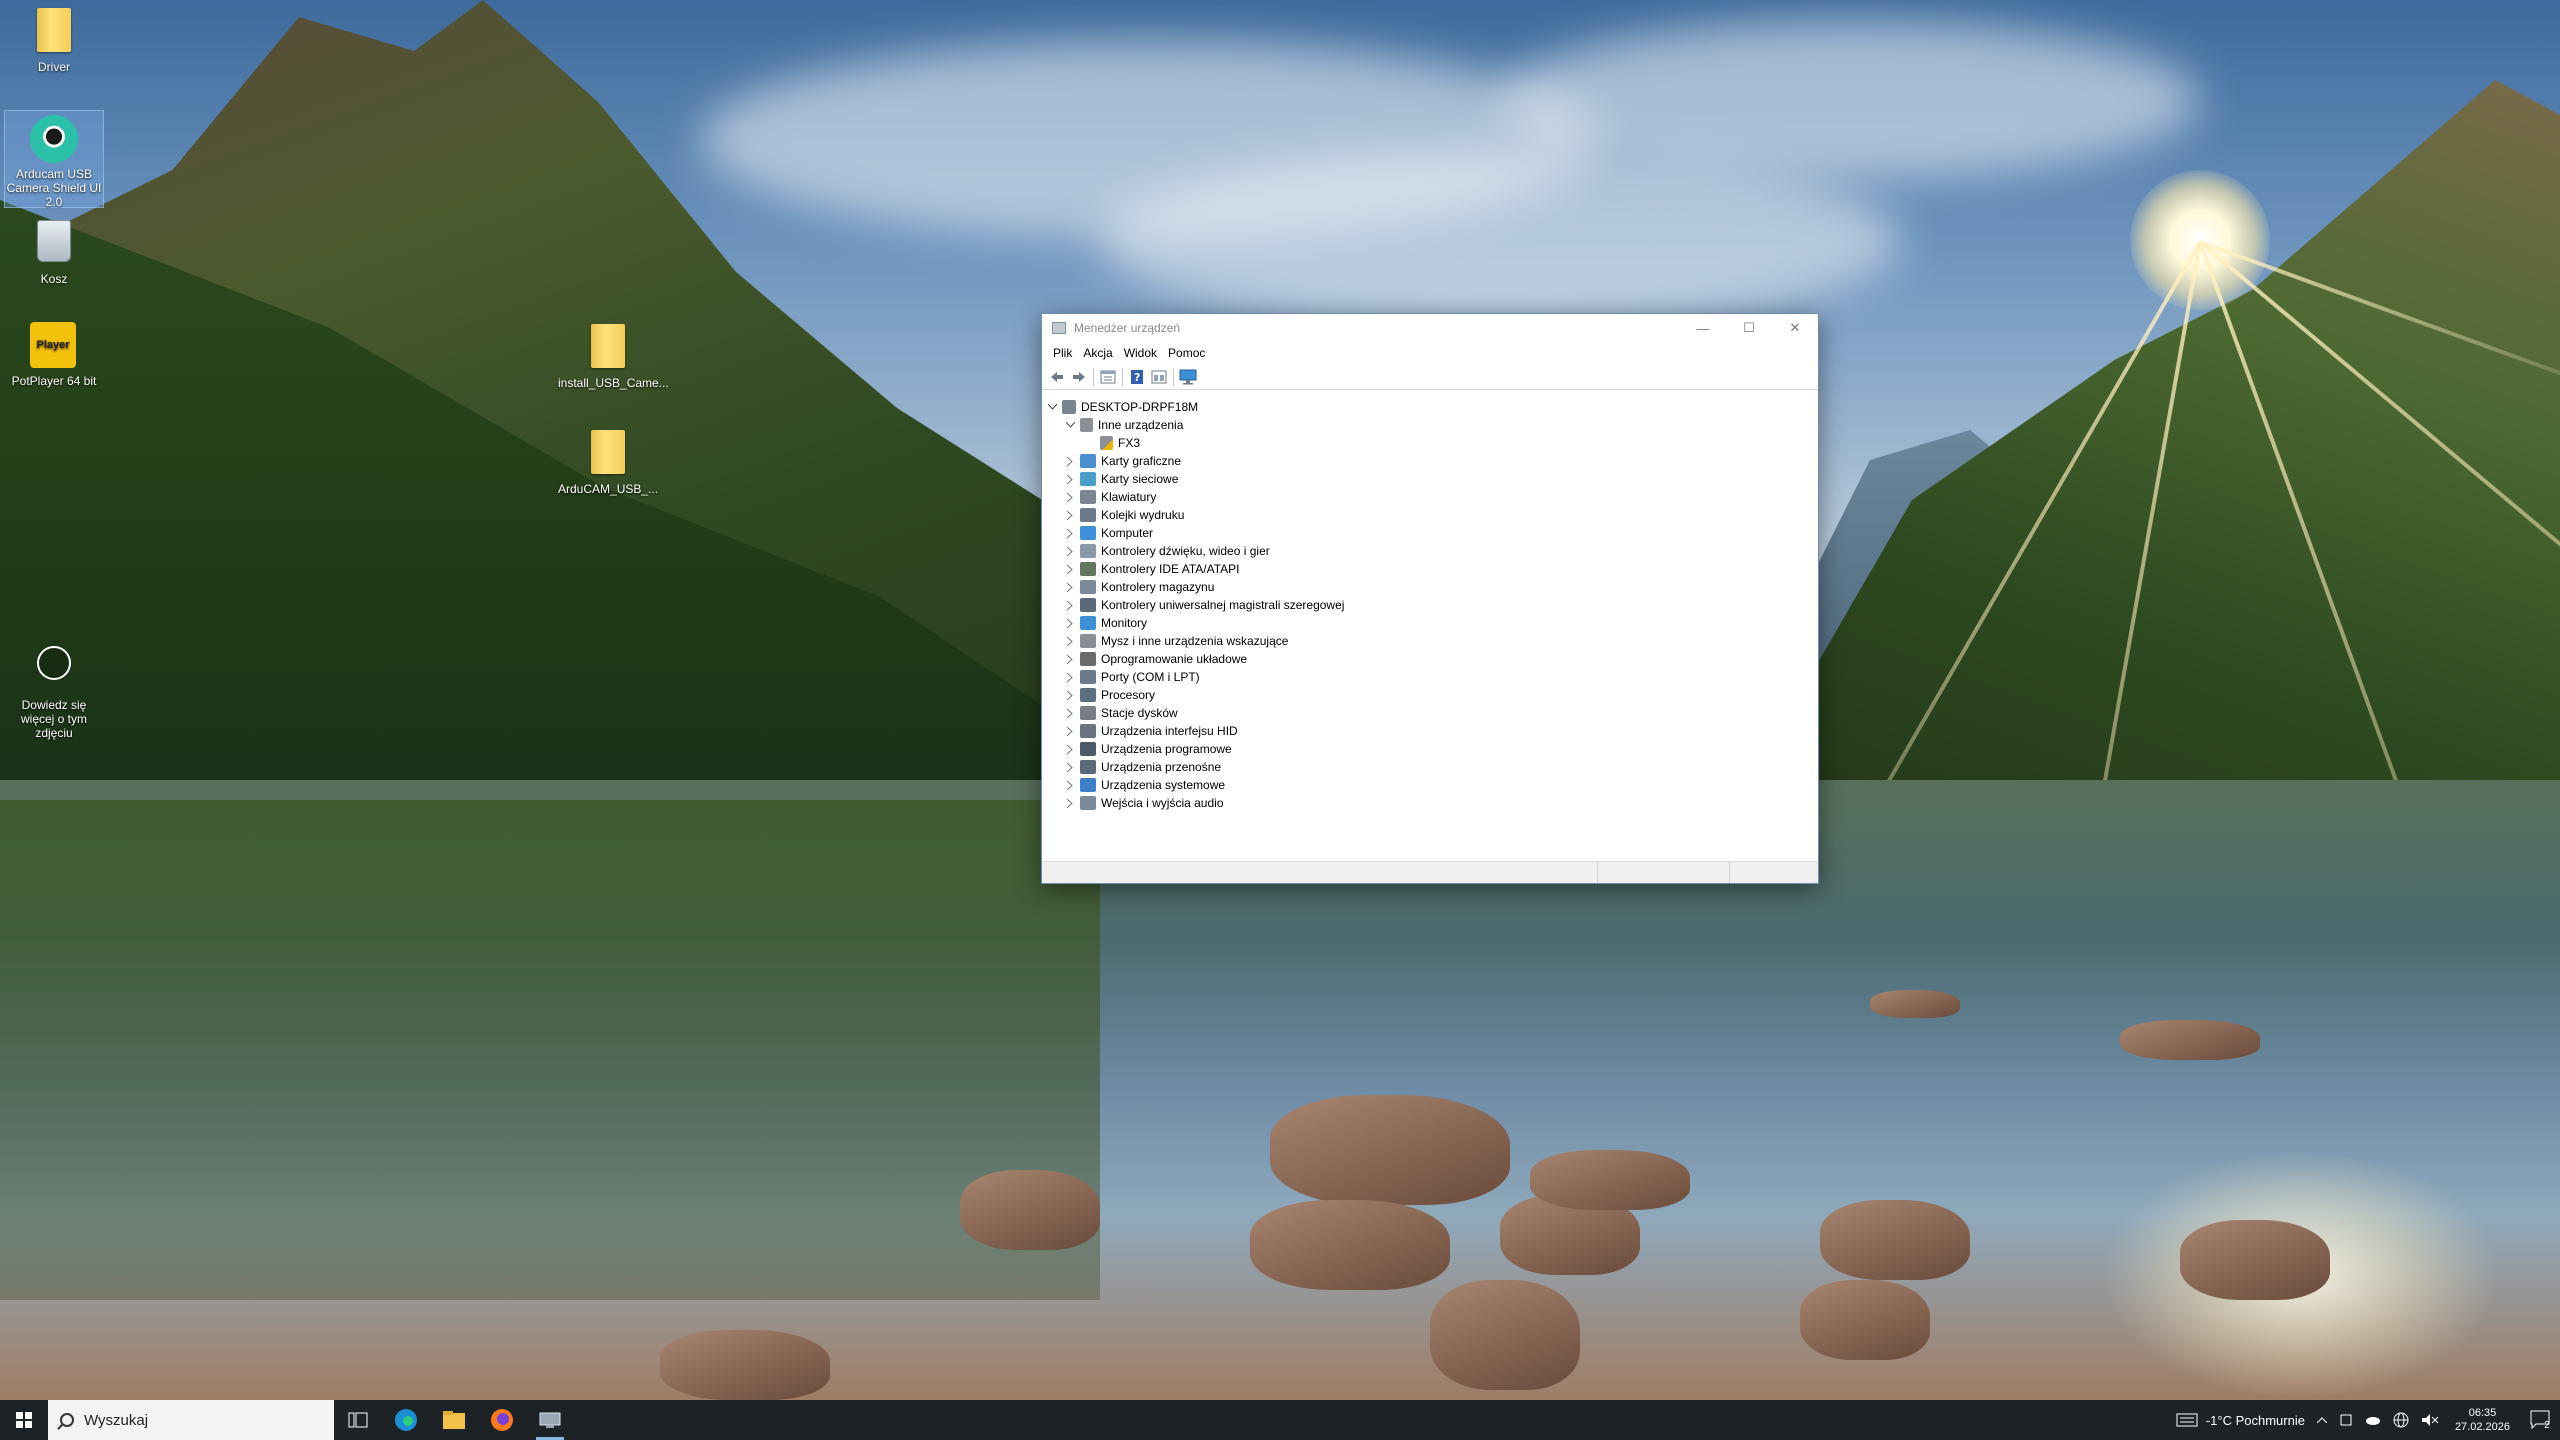 The image size is (2560, 1440). I want to click on network-icon, so click(2401, 1420).